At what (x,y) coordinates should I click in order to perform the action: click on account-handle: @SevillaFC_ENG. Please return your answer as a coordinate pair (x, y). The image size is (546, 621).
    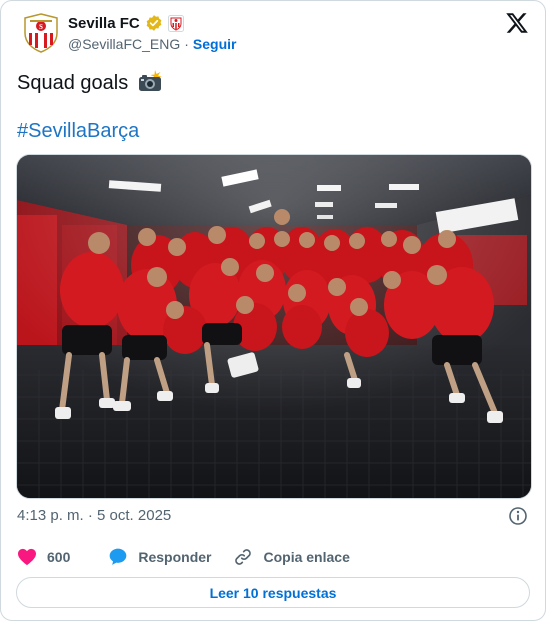
    Looking at the image, I should click on (124, 44).